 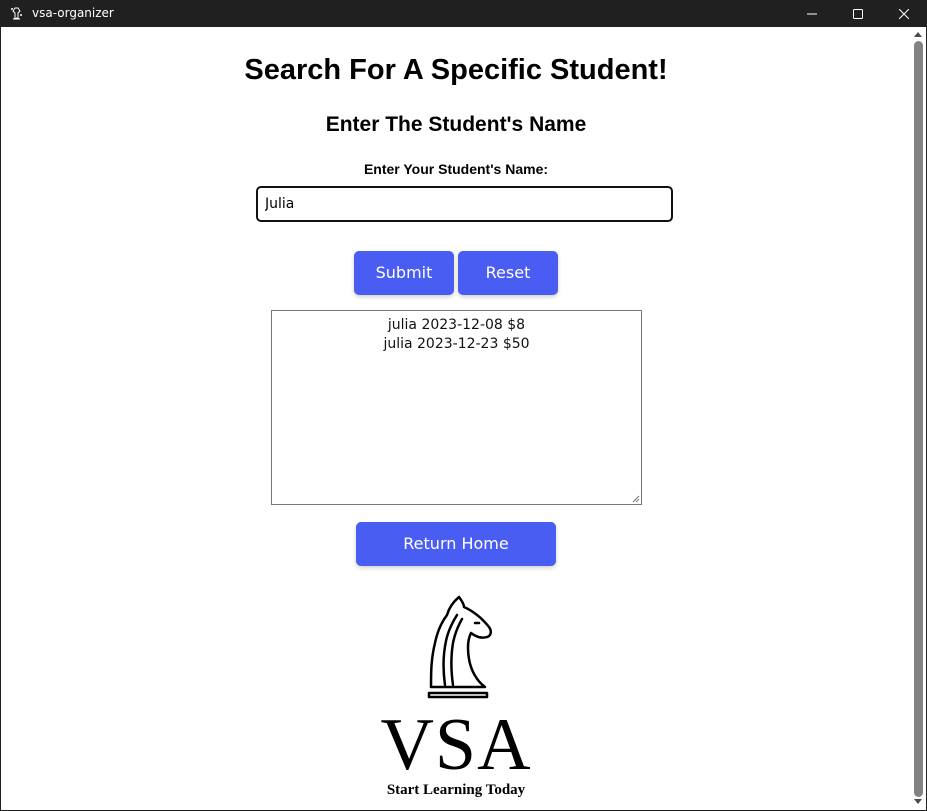 I want to click on vertical-scrollbar, so click(x=918, y=418).